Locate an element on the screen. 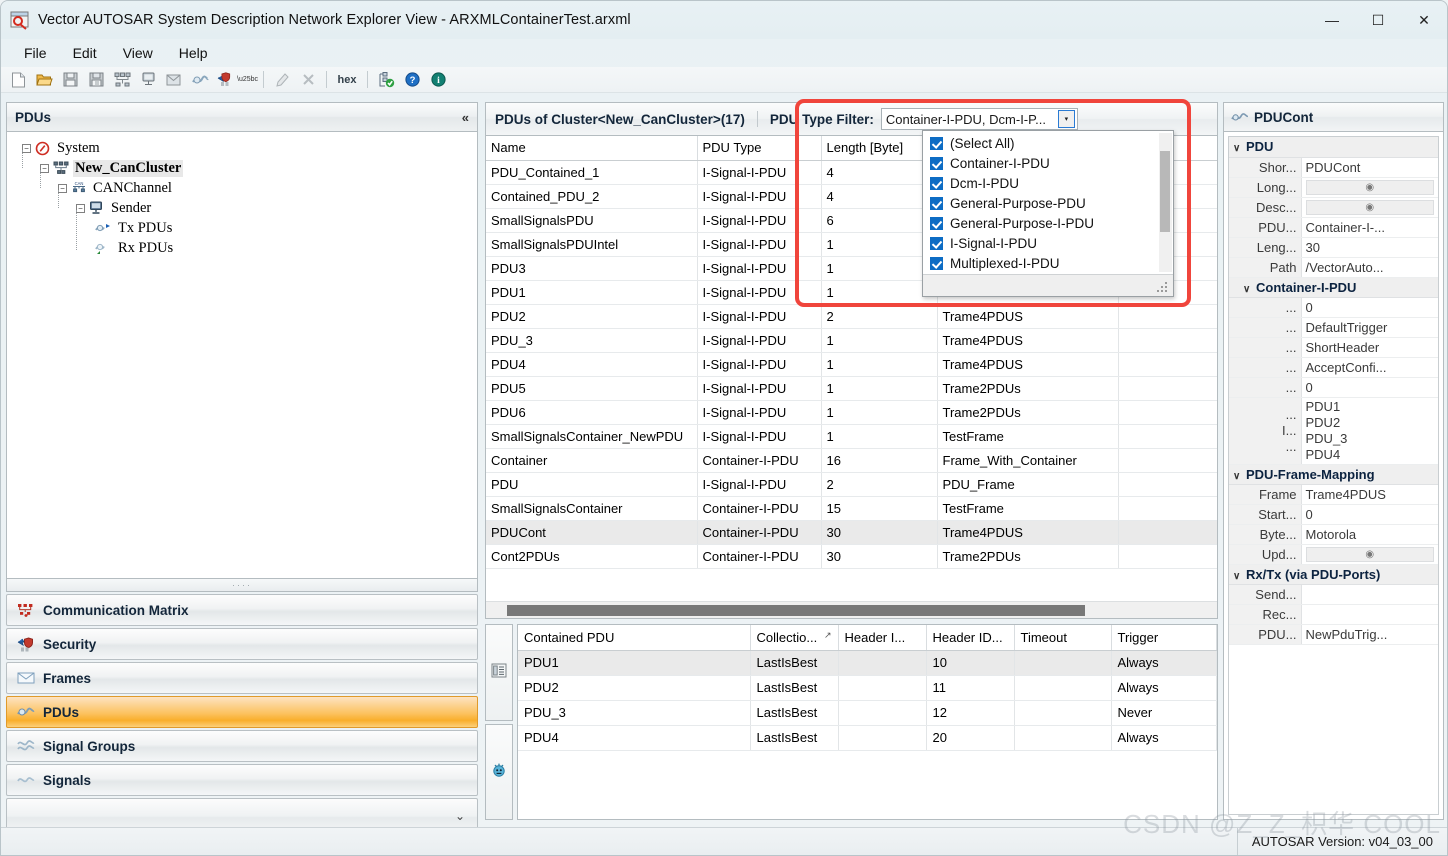 Image resolution: width=1448 pixels, height=856 pixels. chevron-down-icon: ▾ is located at coordinates (1066, 119).